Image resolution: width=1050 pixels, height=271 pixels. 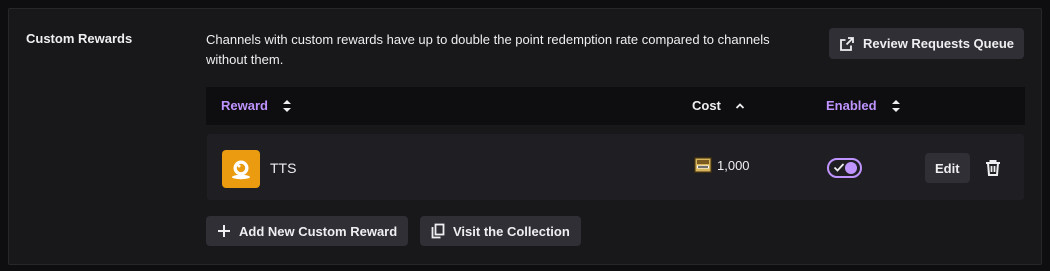 I want to click on channel-points-icon, so click(x=703, y=165).